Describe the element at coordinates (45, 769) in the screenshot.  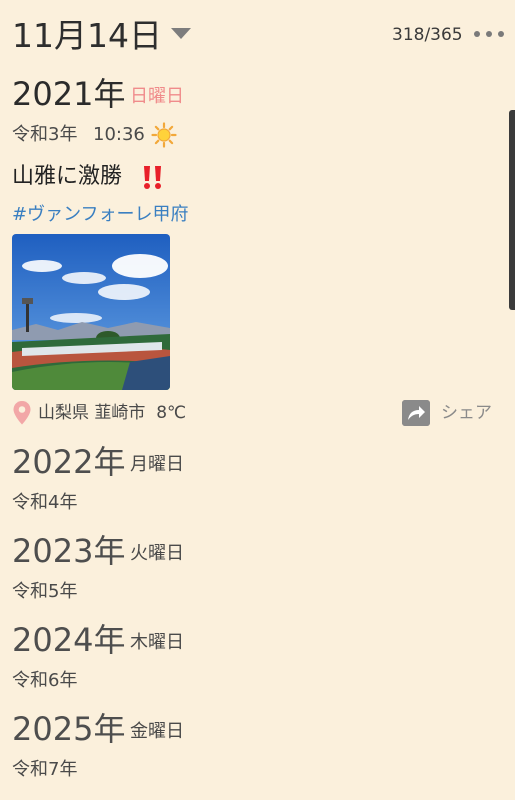
I see `era-label: 令和7年` at that location.